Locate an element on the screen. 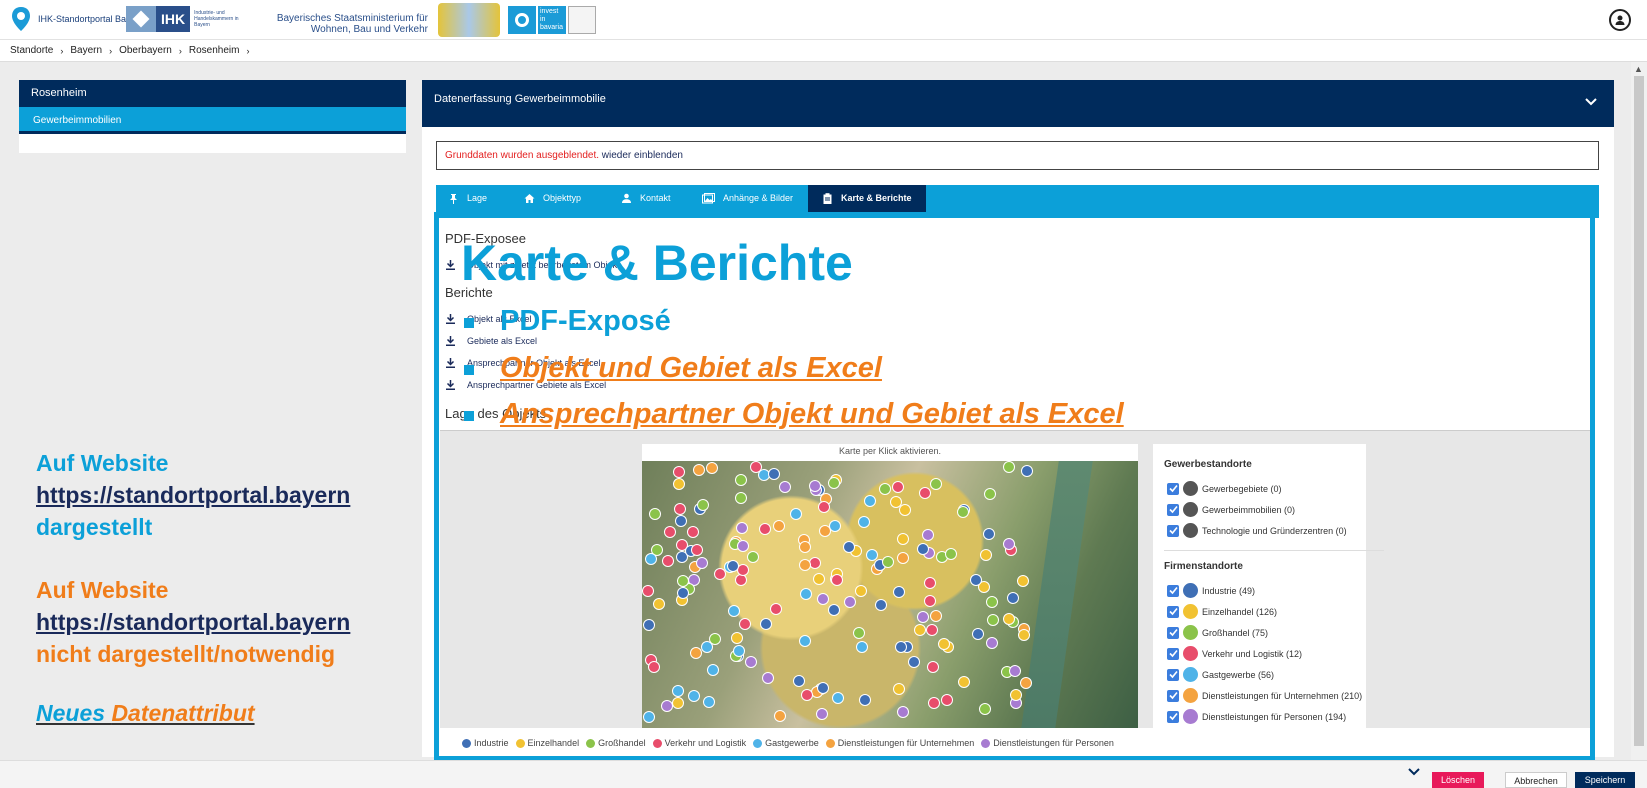 This screenshot has width=1647, height=788. annotation-not-displayed-url: https://standortportal.bayern is located at coordinates (193, 622).